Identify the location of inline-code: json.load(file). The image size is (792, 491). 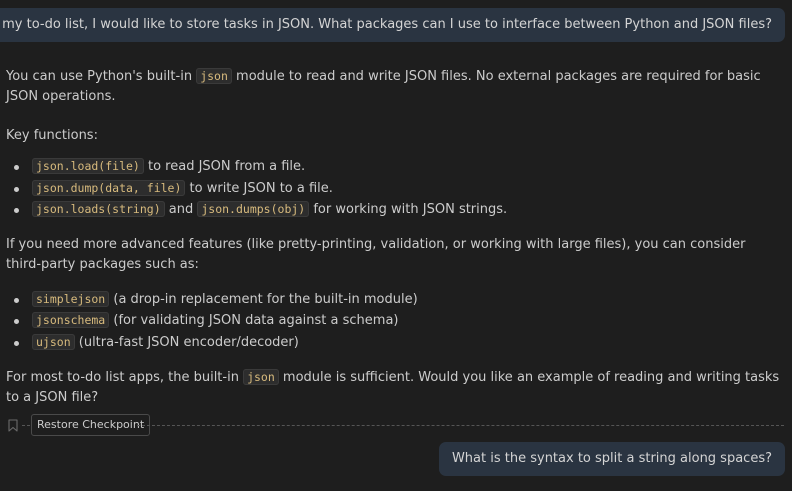
(88, 166).